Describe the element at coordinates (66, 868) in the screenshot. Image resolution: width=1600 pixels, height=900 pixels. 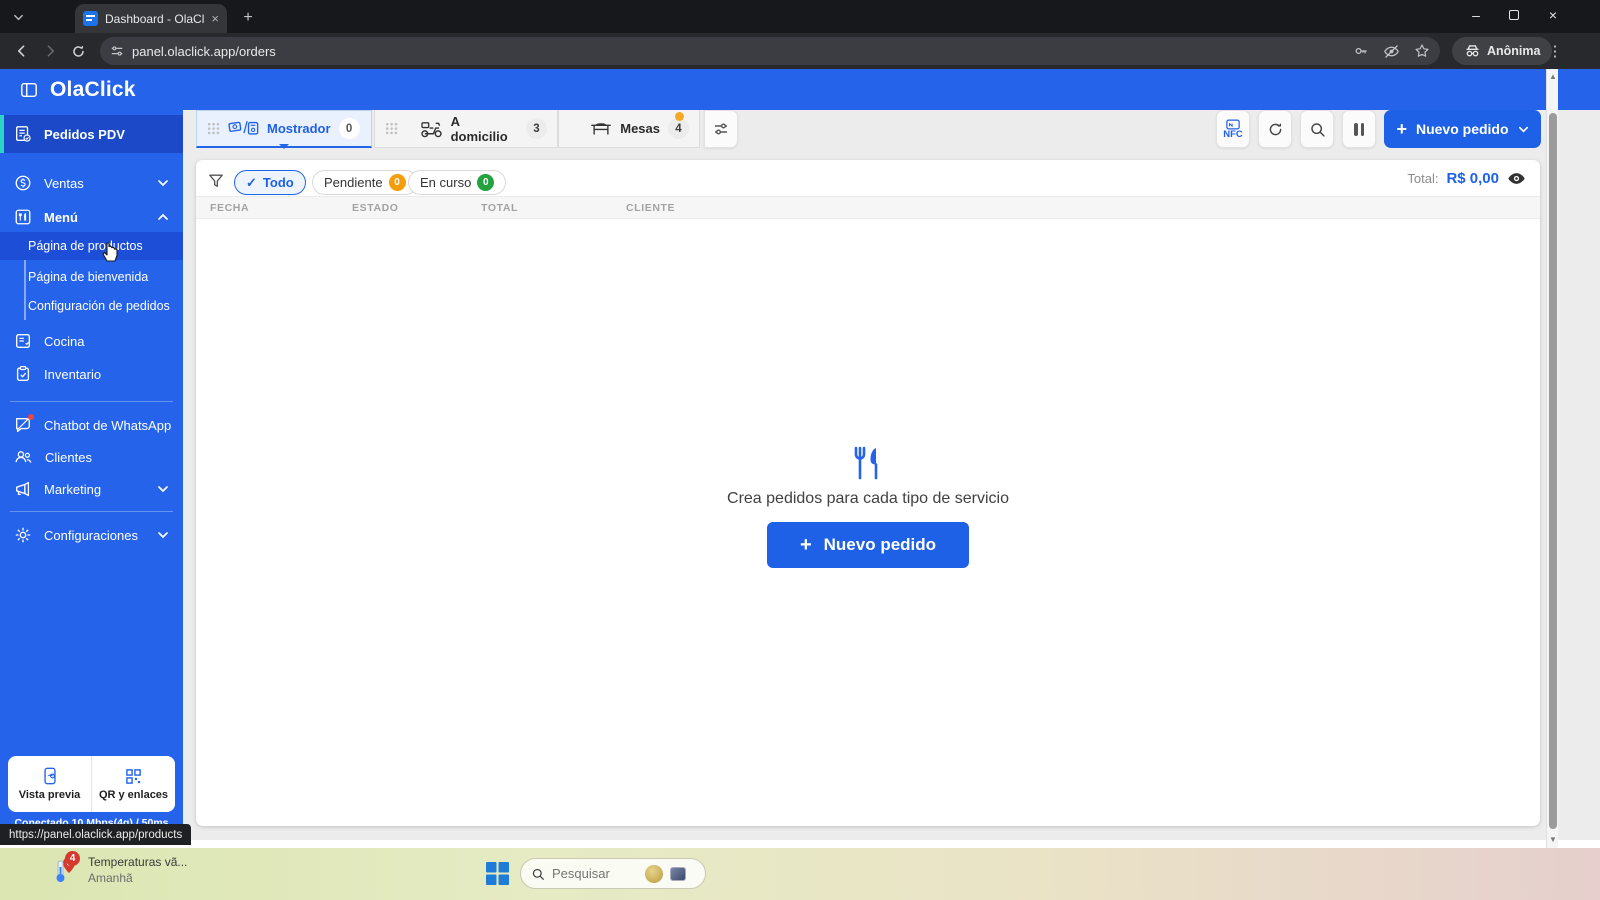
I see `weather-thermometer-icon: 4` at that location.